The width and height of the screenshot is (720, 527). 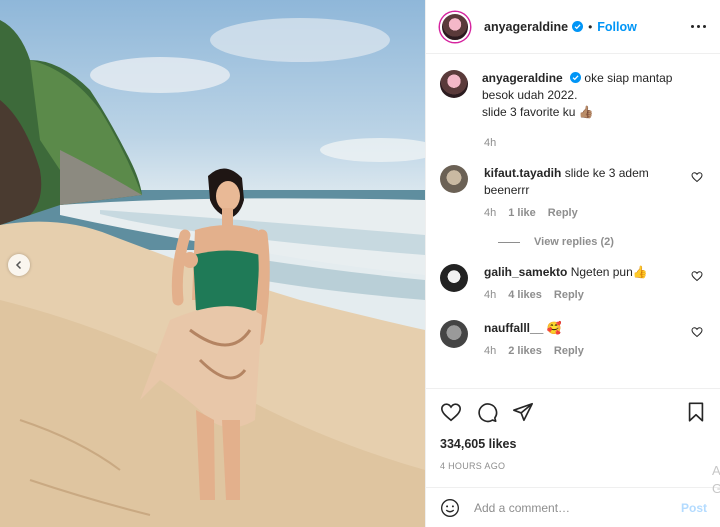 I want to click on comment-likes: 2 likes, so click(x=525, y=351).